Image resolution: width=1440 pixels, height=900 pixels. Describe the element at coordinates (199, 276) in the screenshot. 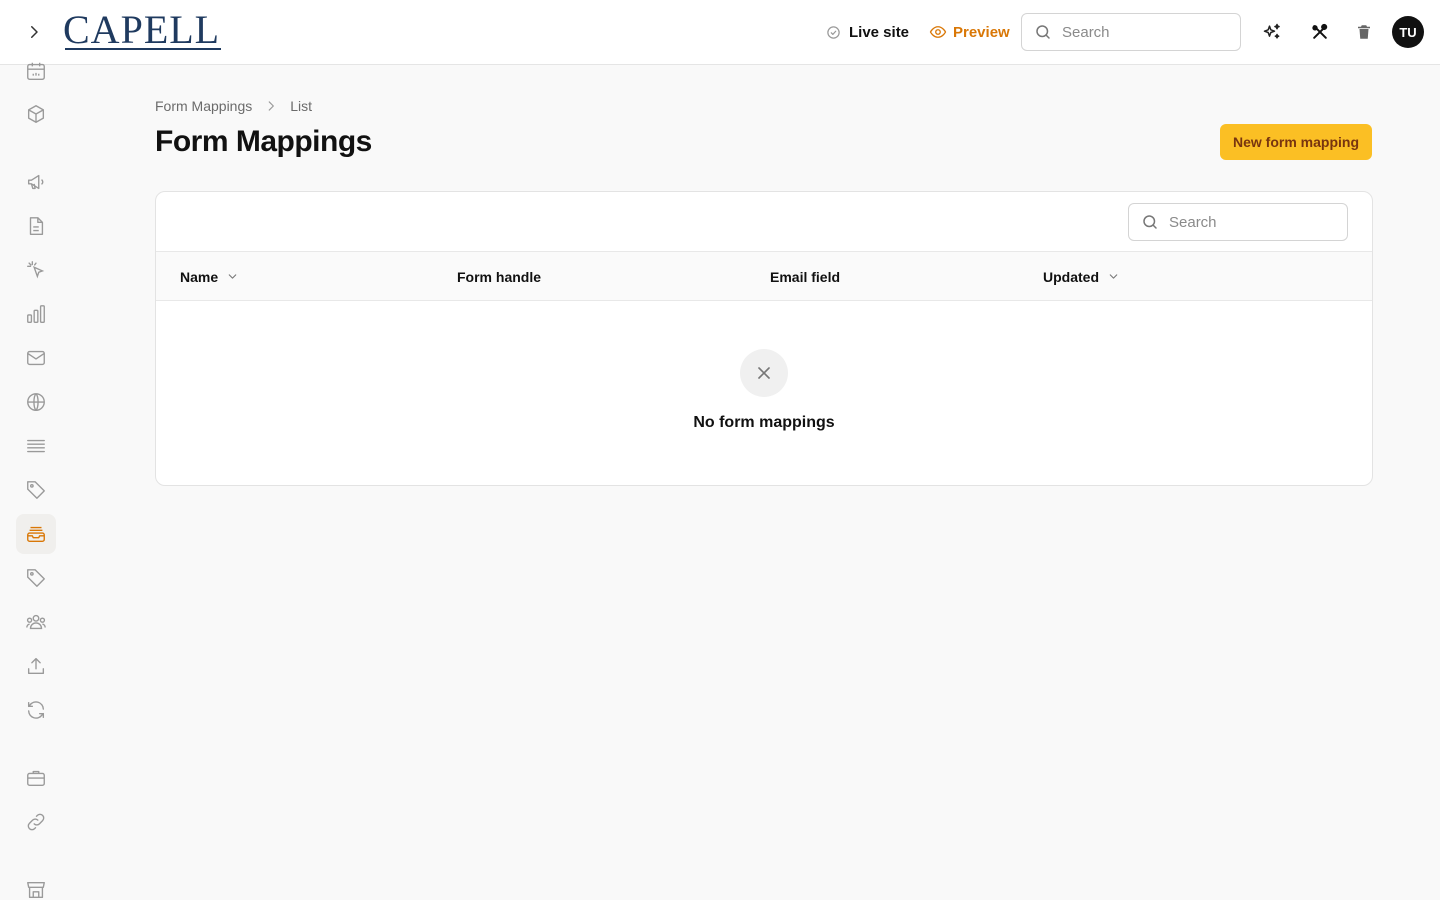

I see `column-header-label: Name` at that location.